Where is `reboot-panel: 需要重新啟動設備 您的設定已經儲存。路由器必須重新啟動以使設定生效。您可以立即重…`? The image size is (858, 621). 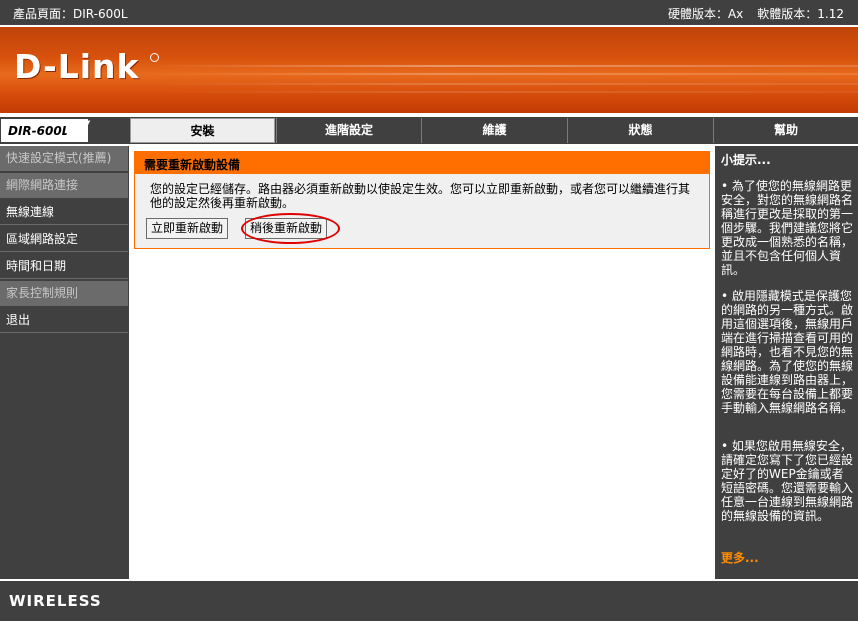
reboot-panel: 需要重新啟動設備 您的設定已經儲存。路由器必須重新啟動以使設定生效。您可以立即重… is located at coordinates (422, 200).